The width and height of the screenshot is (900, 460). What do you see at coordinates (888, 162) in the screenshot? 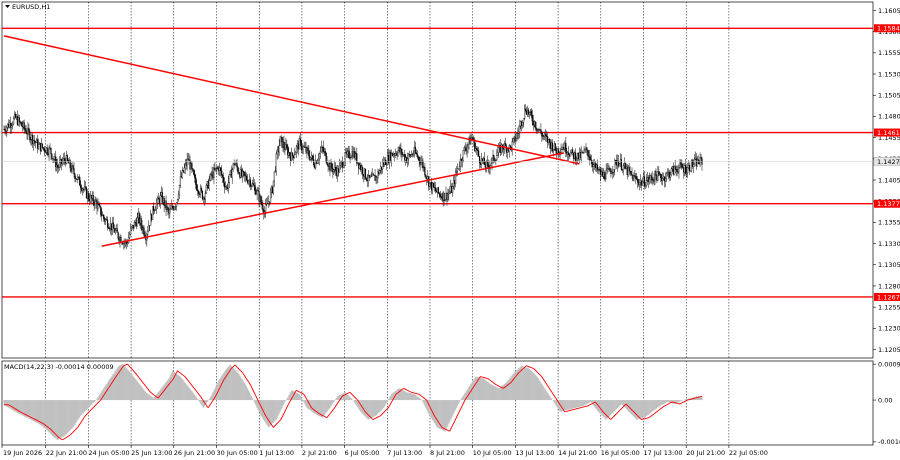
I see `current-price-label: 1.1427` at bounding box center [888, 162].